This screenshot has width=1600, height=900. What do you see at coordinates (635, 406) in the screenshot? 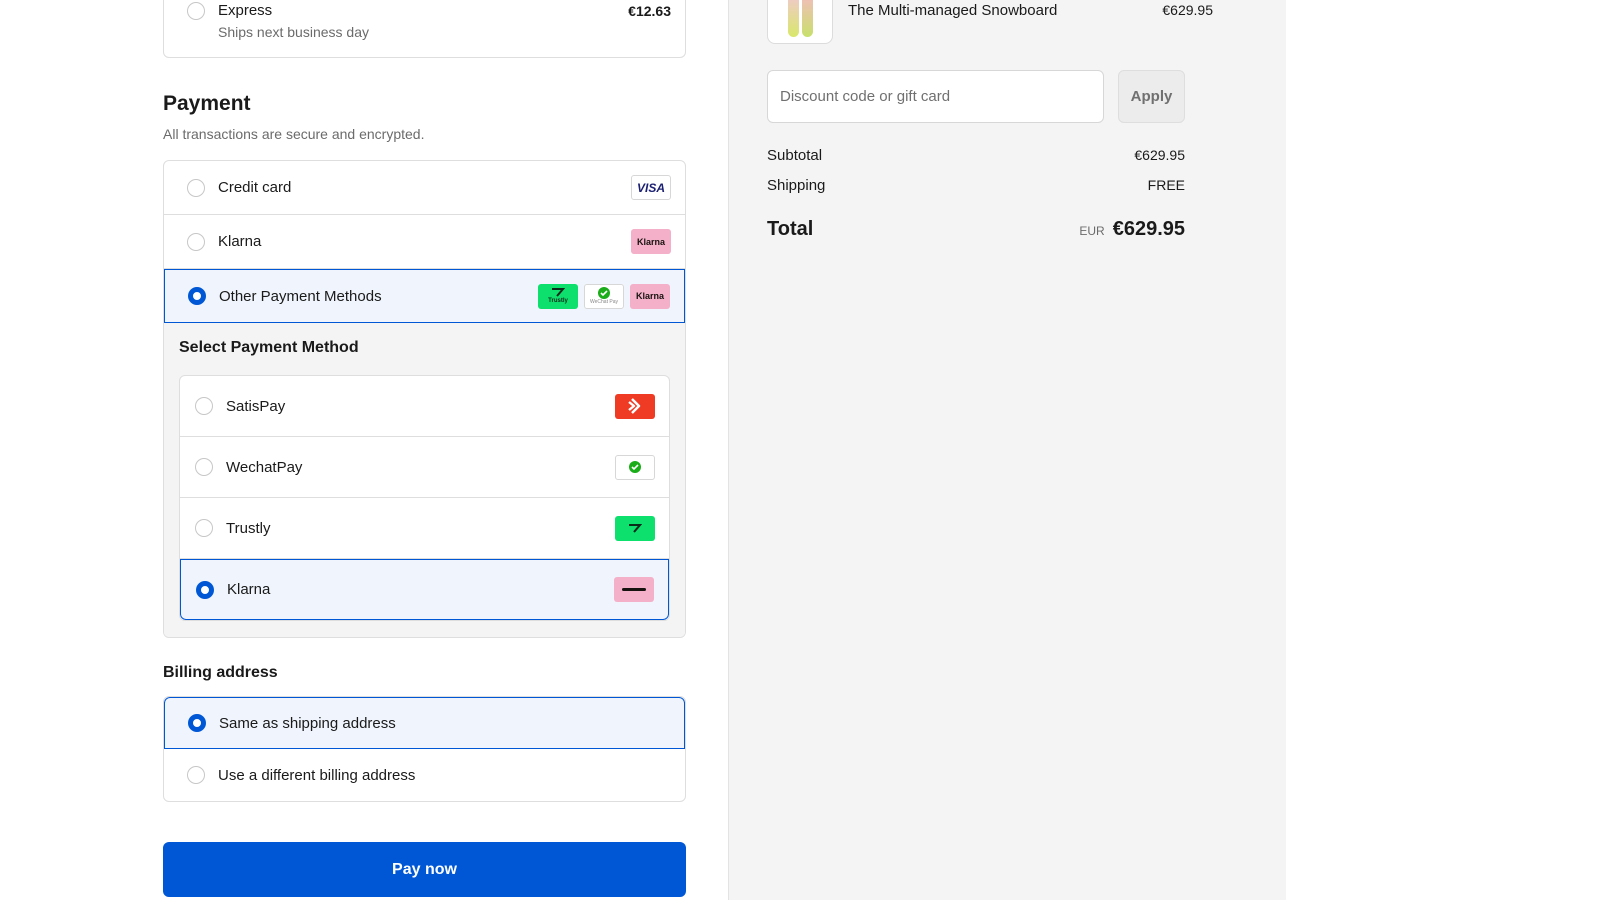
I see `satispay-icon` at bounding box center [635, 406].